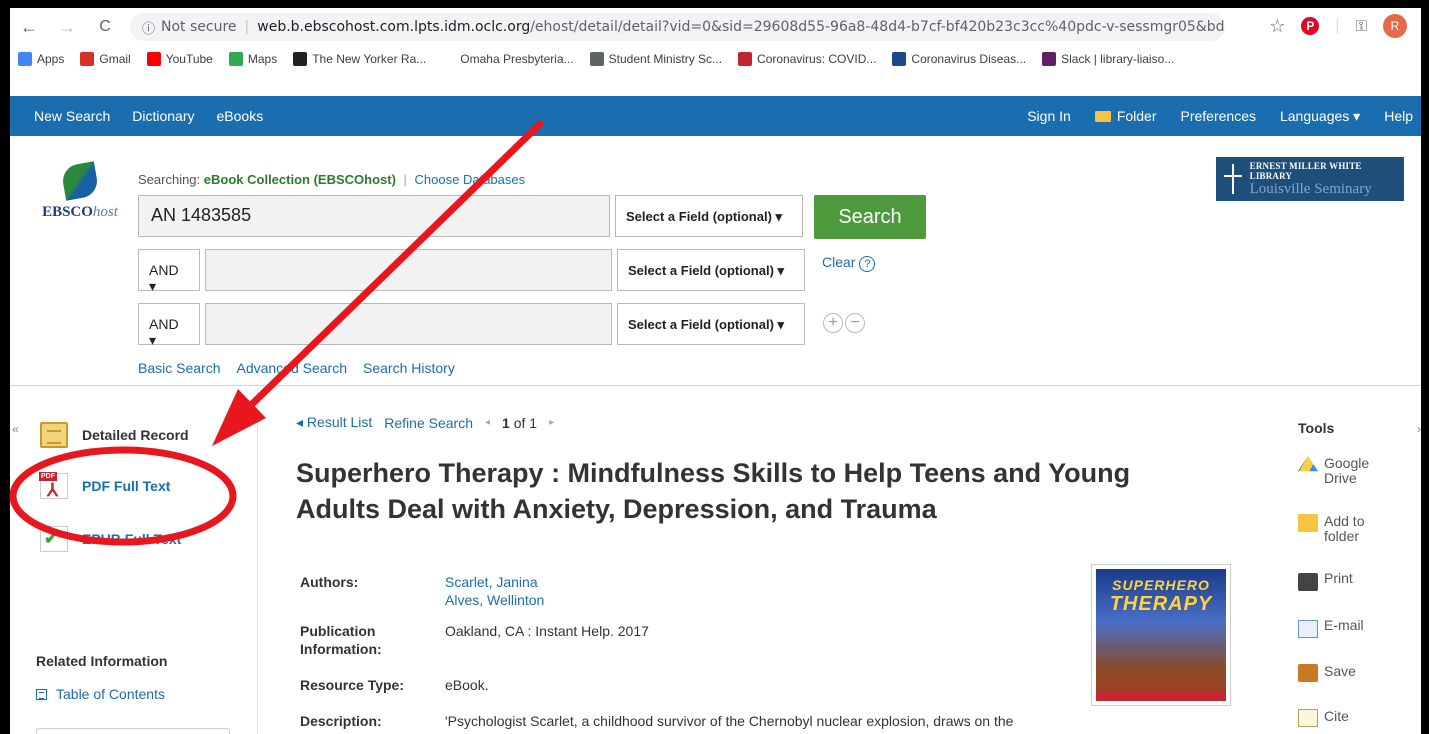 The width and height of the screenshot is (1429, 734). Describe the element at coordinates (189, 59) in the screenshot. I see `bookmark-label: YouTube` at that location.